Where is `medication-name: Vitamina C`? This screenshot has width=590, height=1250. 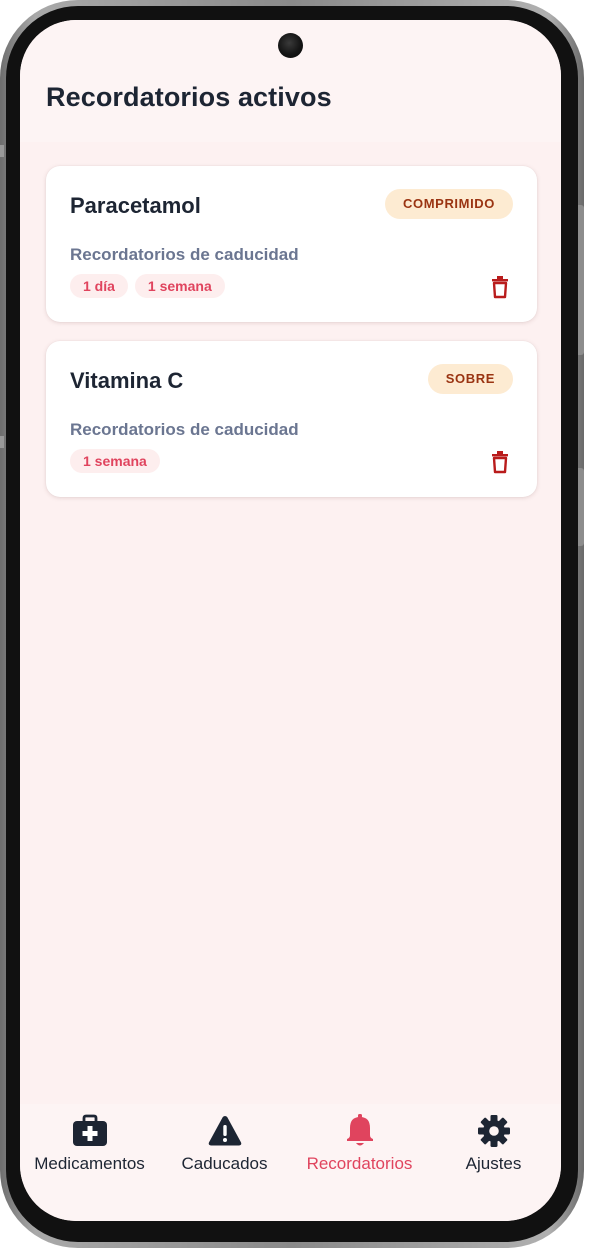 medication-name: Vitamina C is located at coordinates (127, 380).